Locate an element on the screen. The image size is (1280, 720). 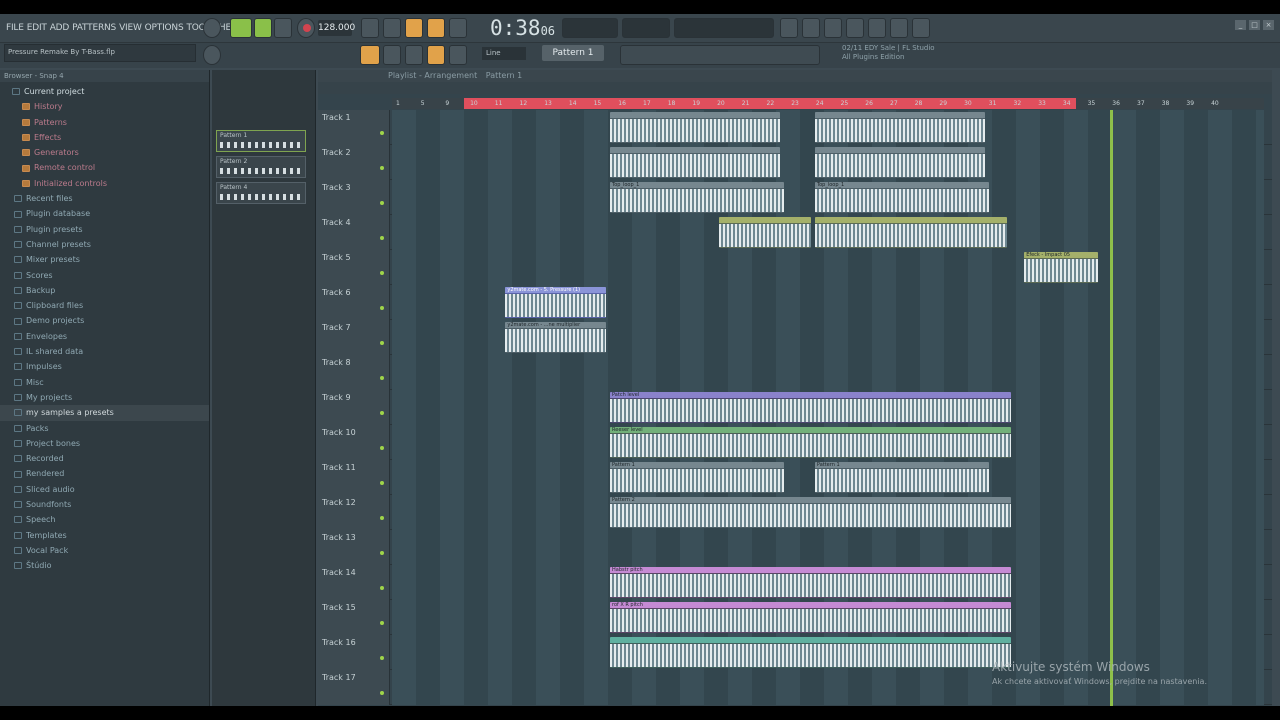
playlist-clip: Efeck - Impact 05 is located at coordinates (1061, 267).